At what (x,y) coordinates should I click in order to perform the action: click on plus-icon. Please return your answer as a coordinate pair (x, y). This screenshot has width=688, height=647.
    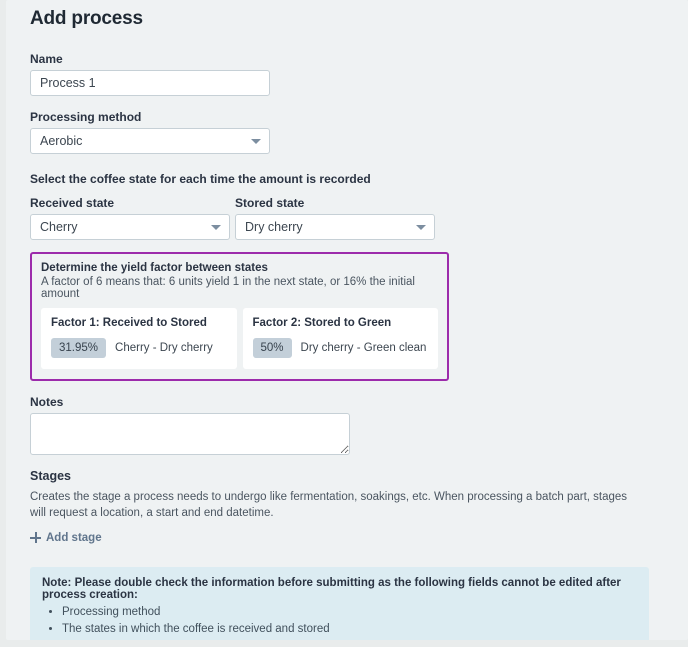
    Looking at the image, I should click on (35, 538).